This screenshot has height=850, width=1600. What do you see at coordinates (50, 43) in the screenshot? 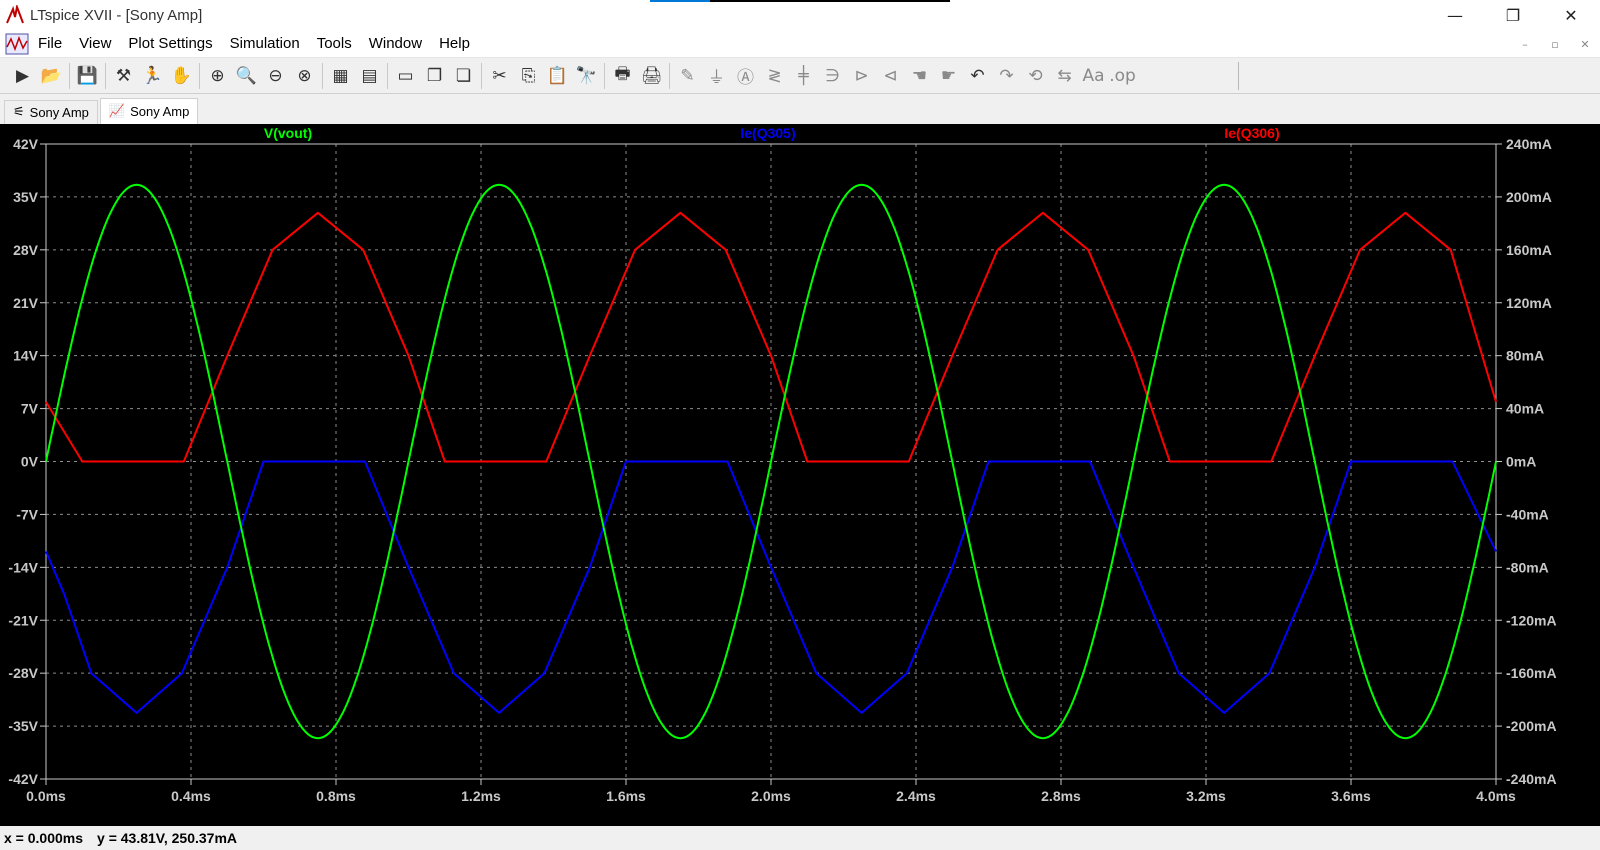
I see `menu-file: File` at bounding box center [50, 43].